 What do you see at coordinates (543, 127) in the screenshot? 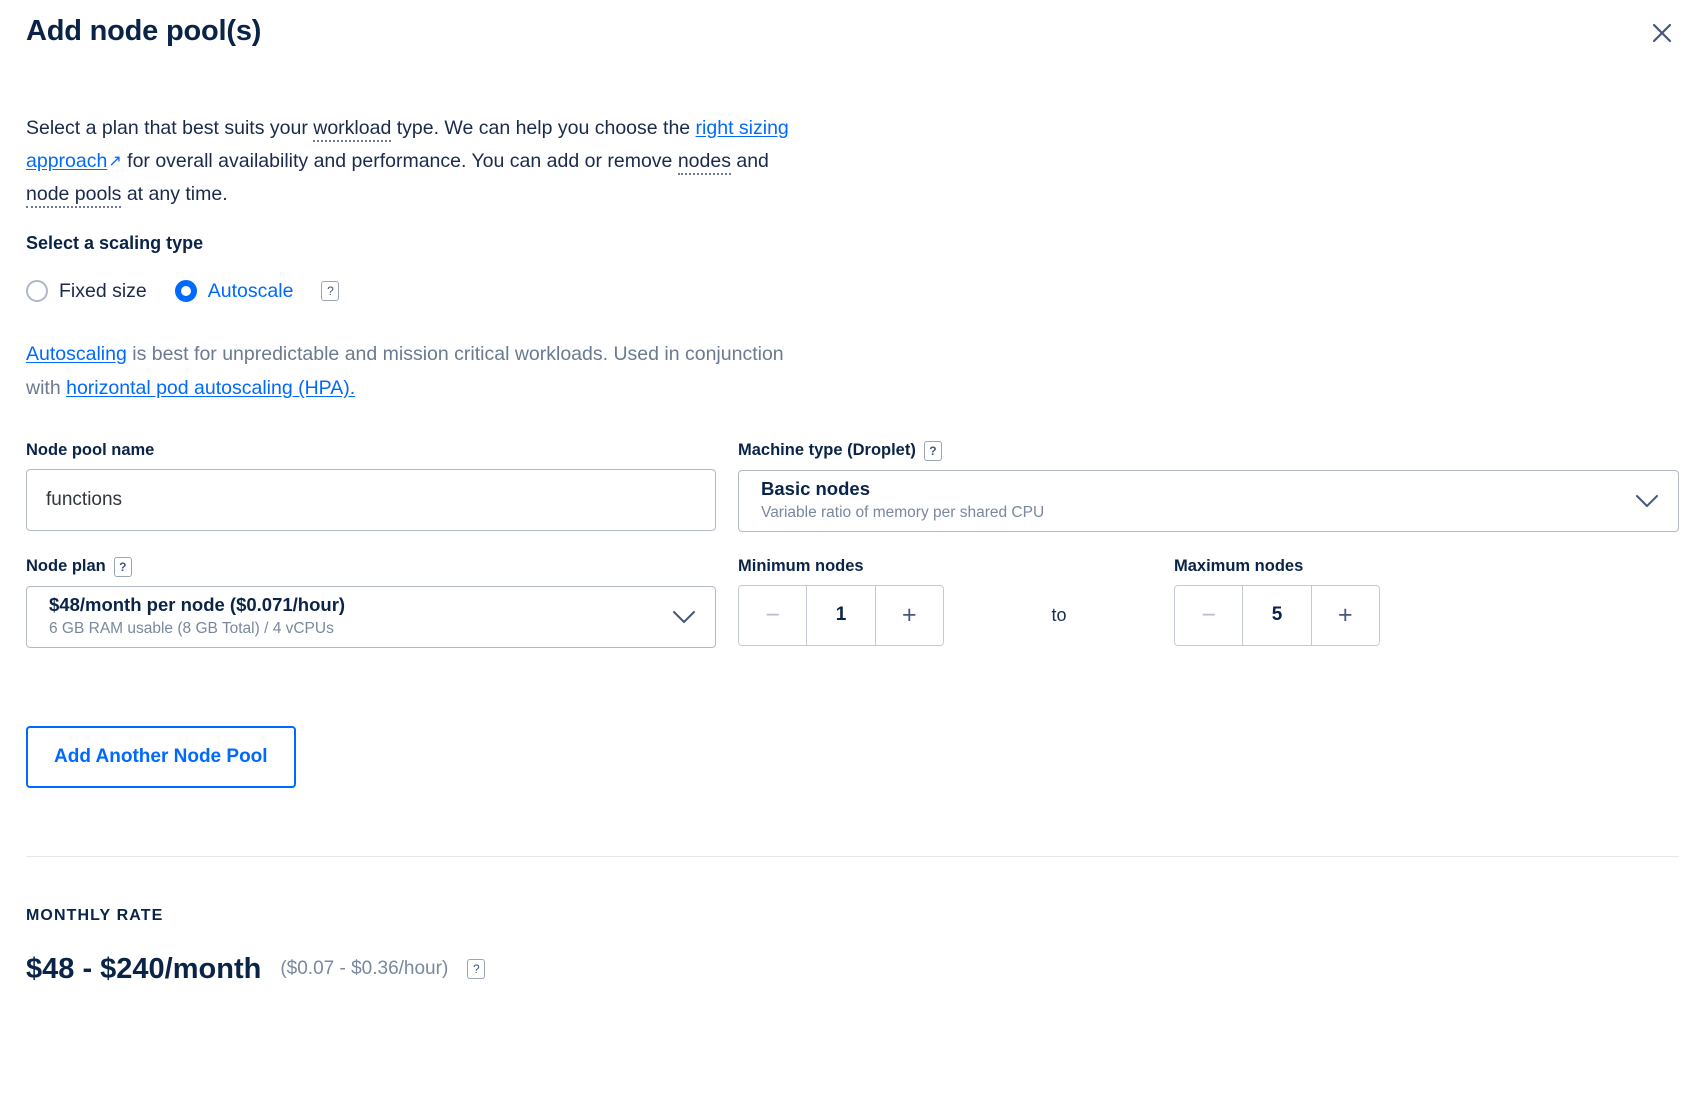
I see `intro-text-2: type. We can help you choose the` at bounding box center [543, 127].